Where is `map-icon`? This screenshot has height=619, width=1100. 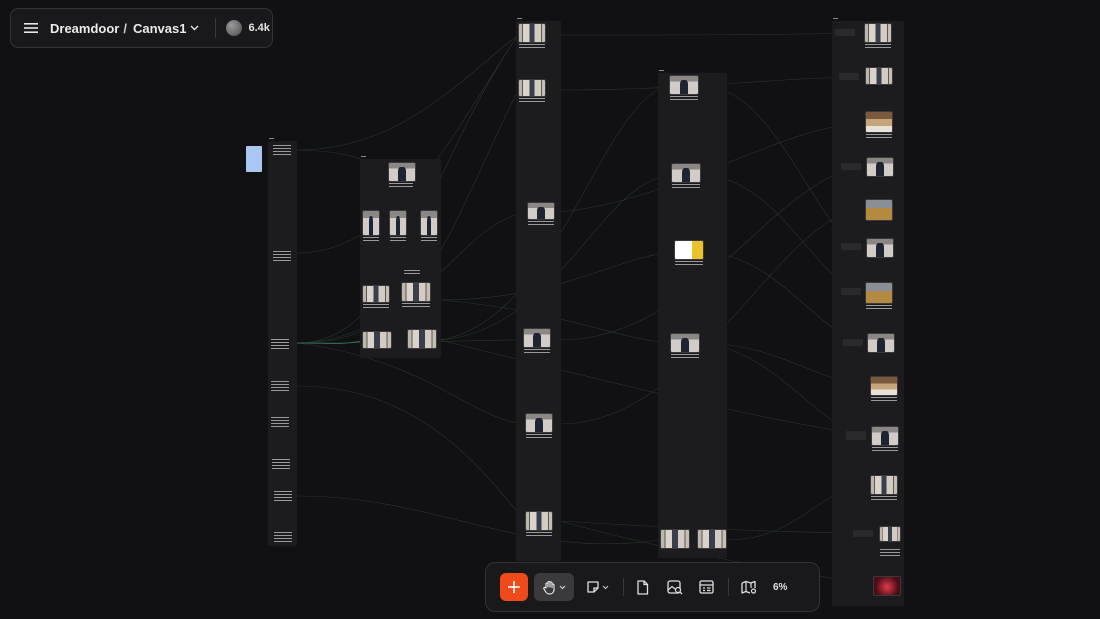
map-icon is located at coordinates (749, 587).